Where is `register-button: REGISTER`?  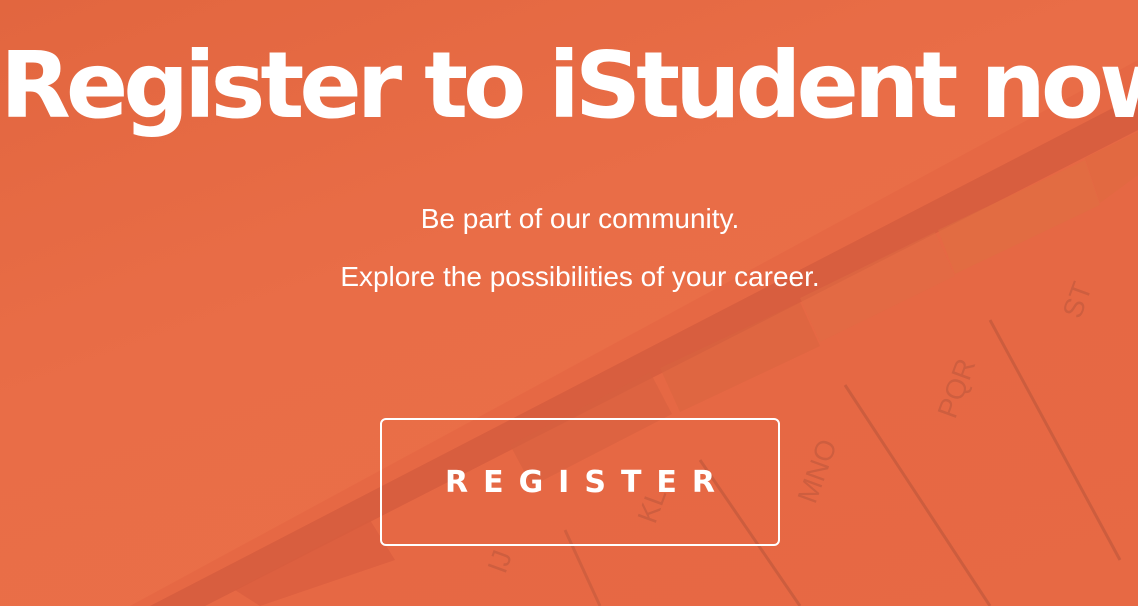 register-button: REGISTER is located at coordinates (580, 482).